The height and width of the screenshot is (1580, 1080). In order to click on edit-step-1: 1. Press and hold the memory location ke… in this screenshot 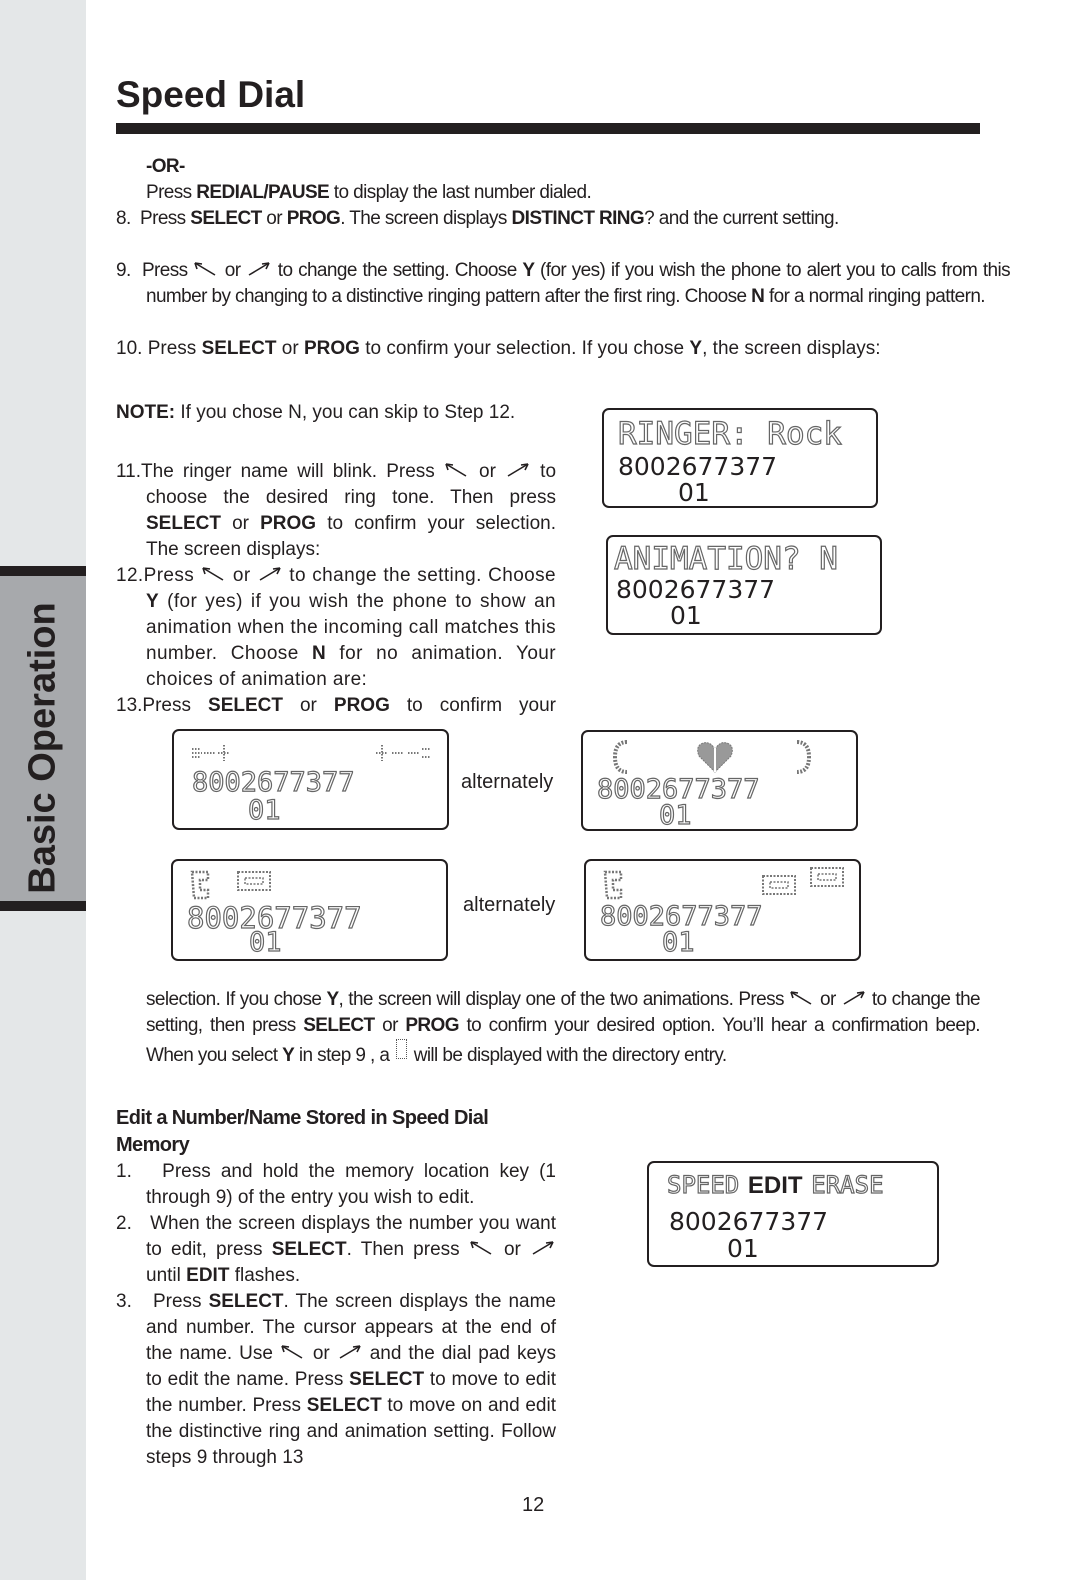, I will do `click(336, 1184)`.